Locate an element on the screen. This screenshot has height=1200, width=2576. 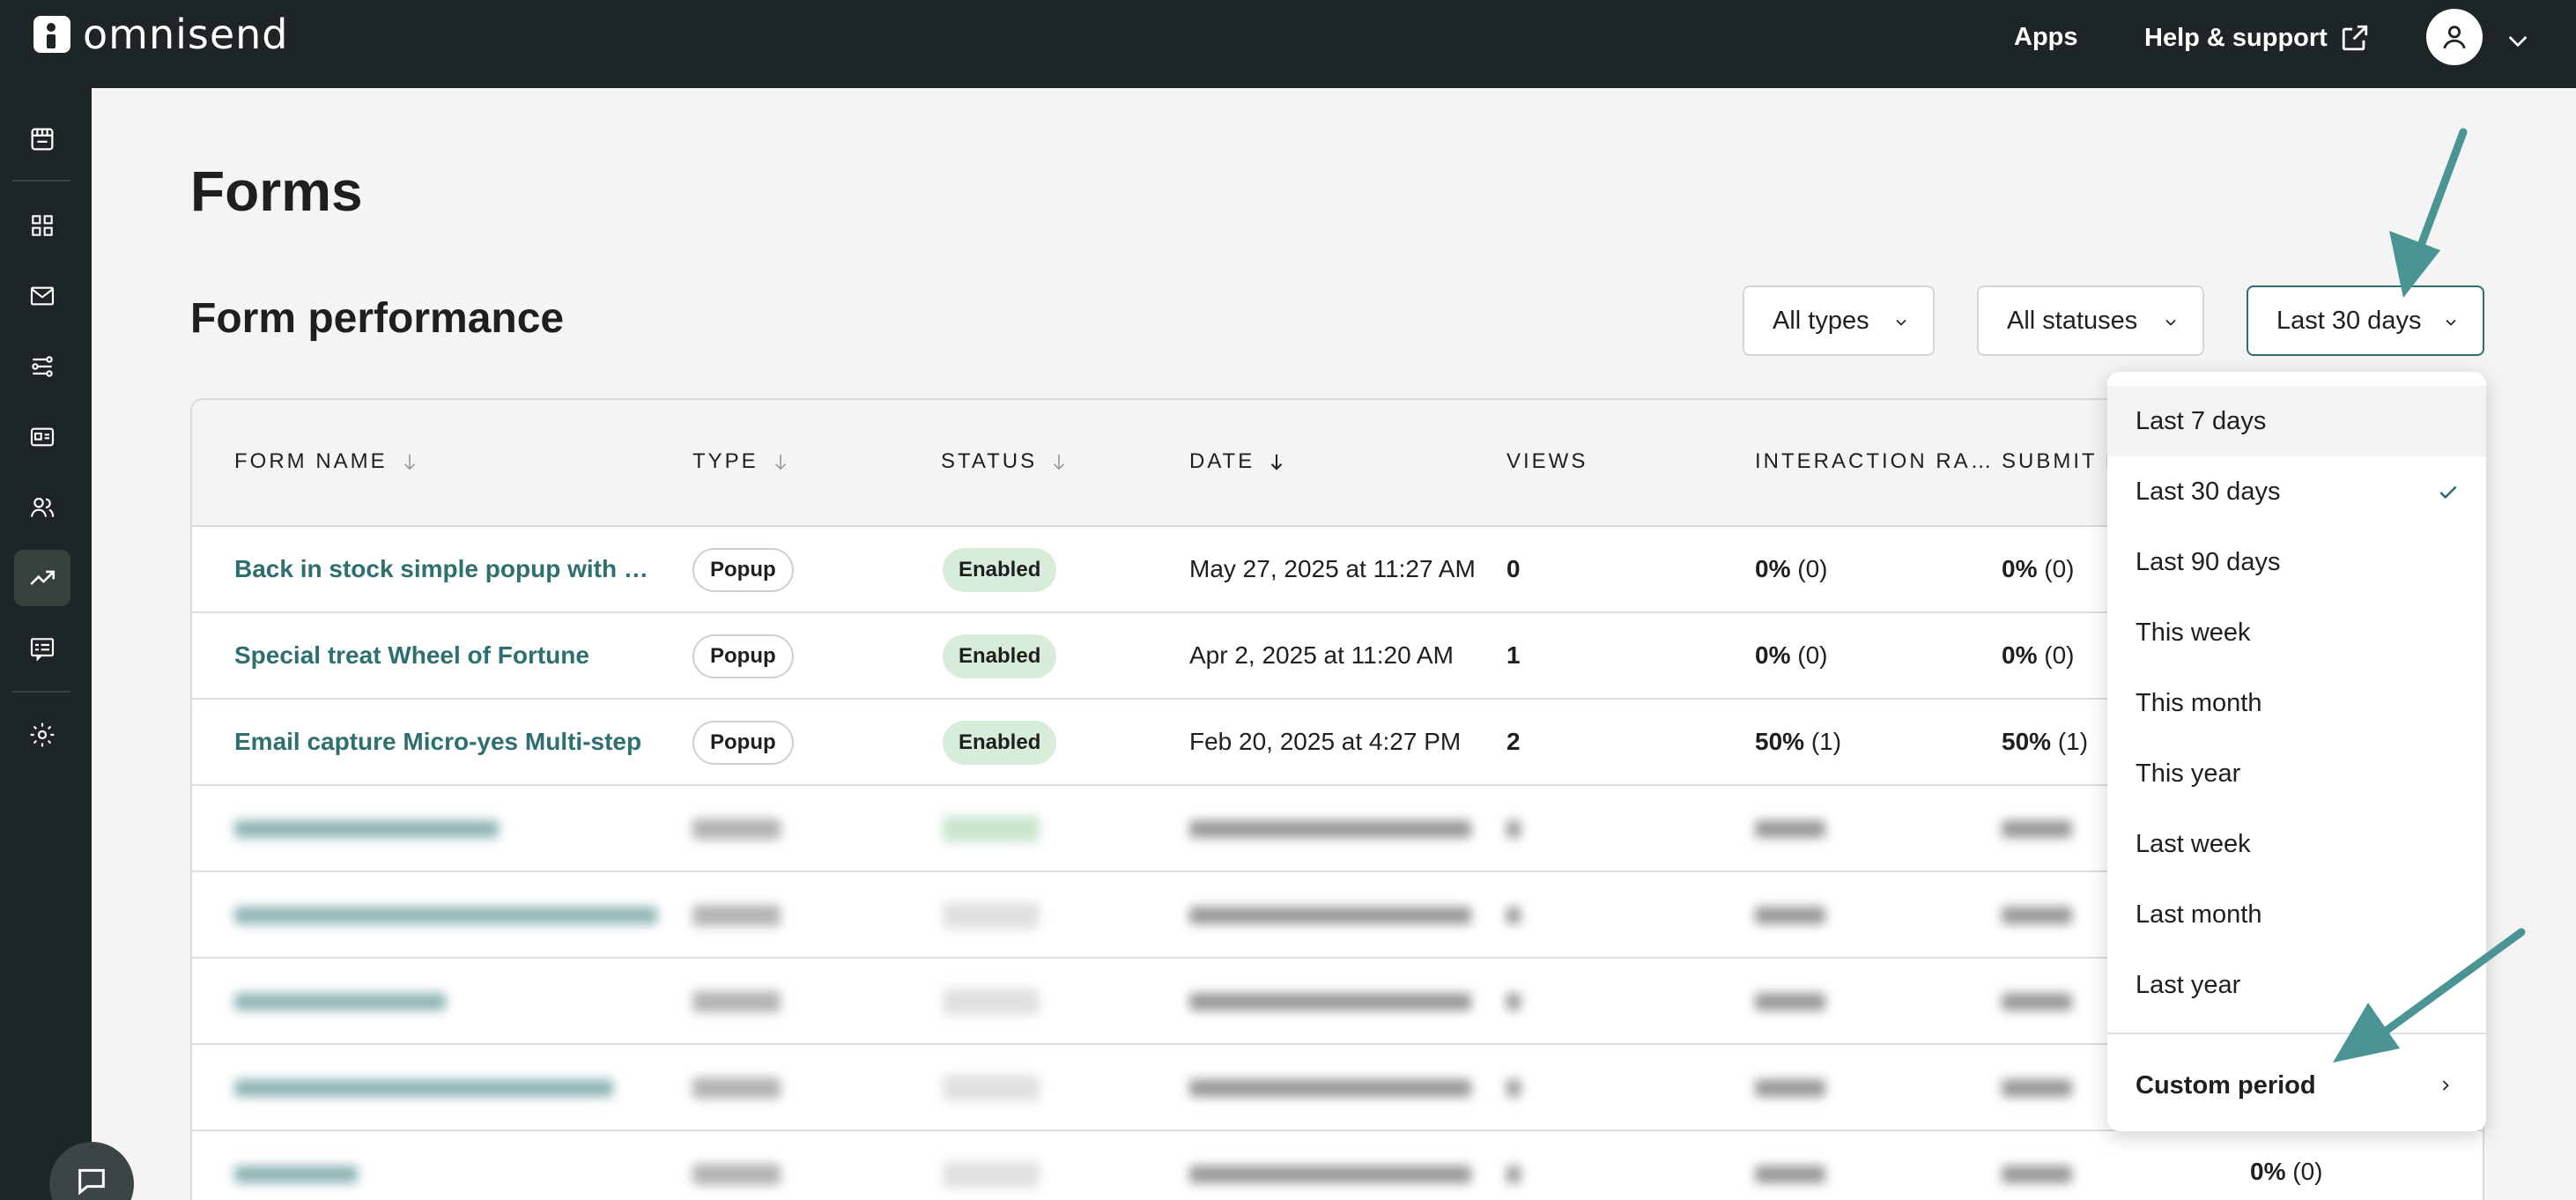
dashboard-icon is located at coordinates (42, 225).